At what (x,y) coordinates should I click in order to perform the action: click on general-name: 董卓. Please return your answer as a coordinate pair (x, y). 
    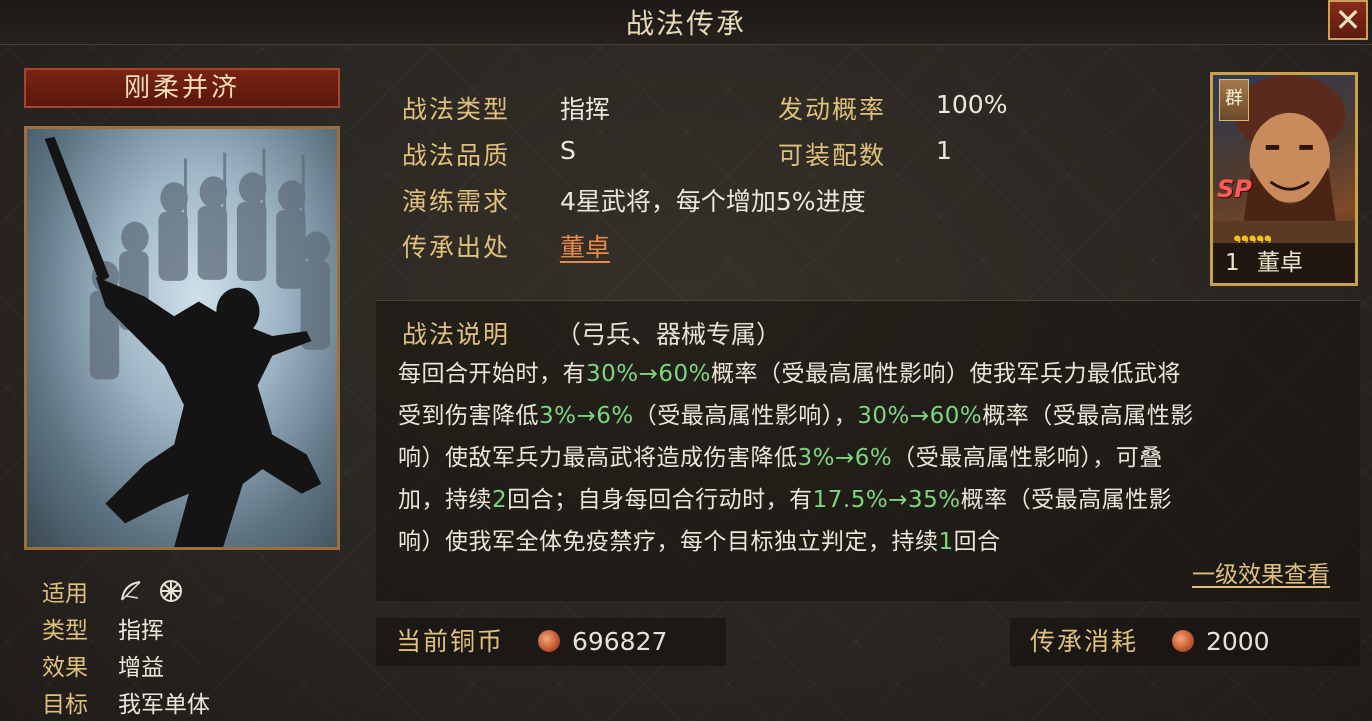
    Looking at the image, I should click on (1279, 263).